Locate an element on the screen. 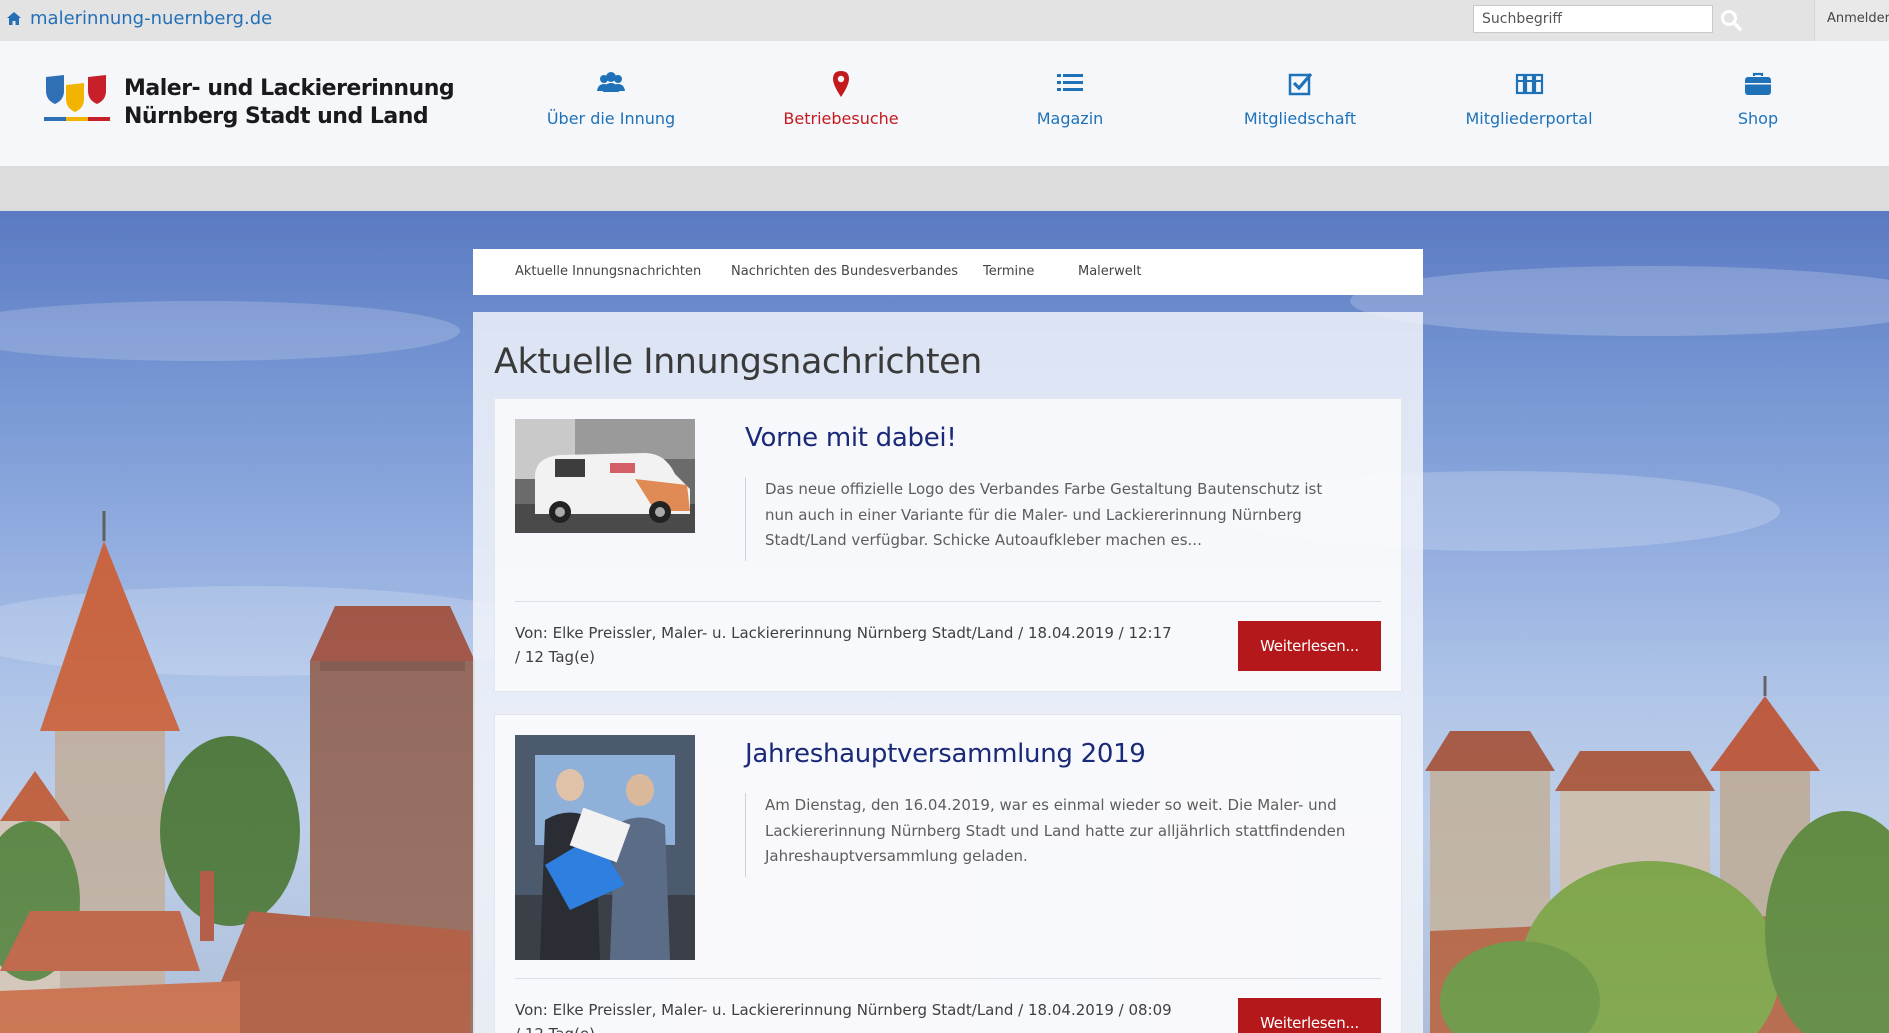 The width and height of the screenshot is (1889, 1033). login-area: Anmelden is located at coordinates (1851, 20).